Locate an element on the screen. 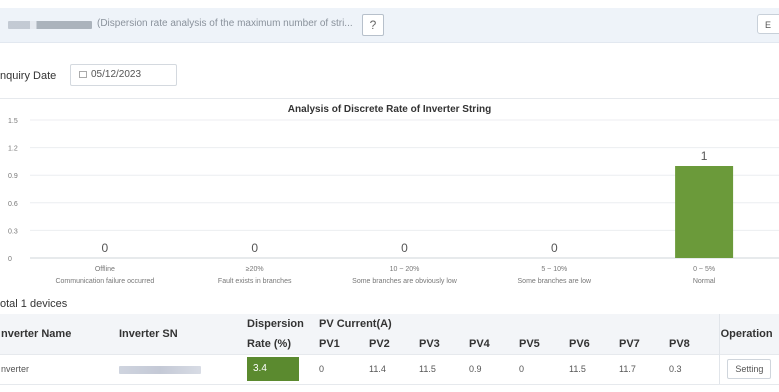 Image resolution: width=779 pixels, height=392 pixels. redacted-sn is located at coordinates (160, 369).